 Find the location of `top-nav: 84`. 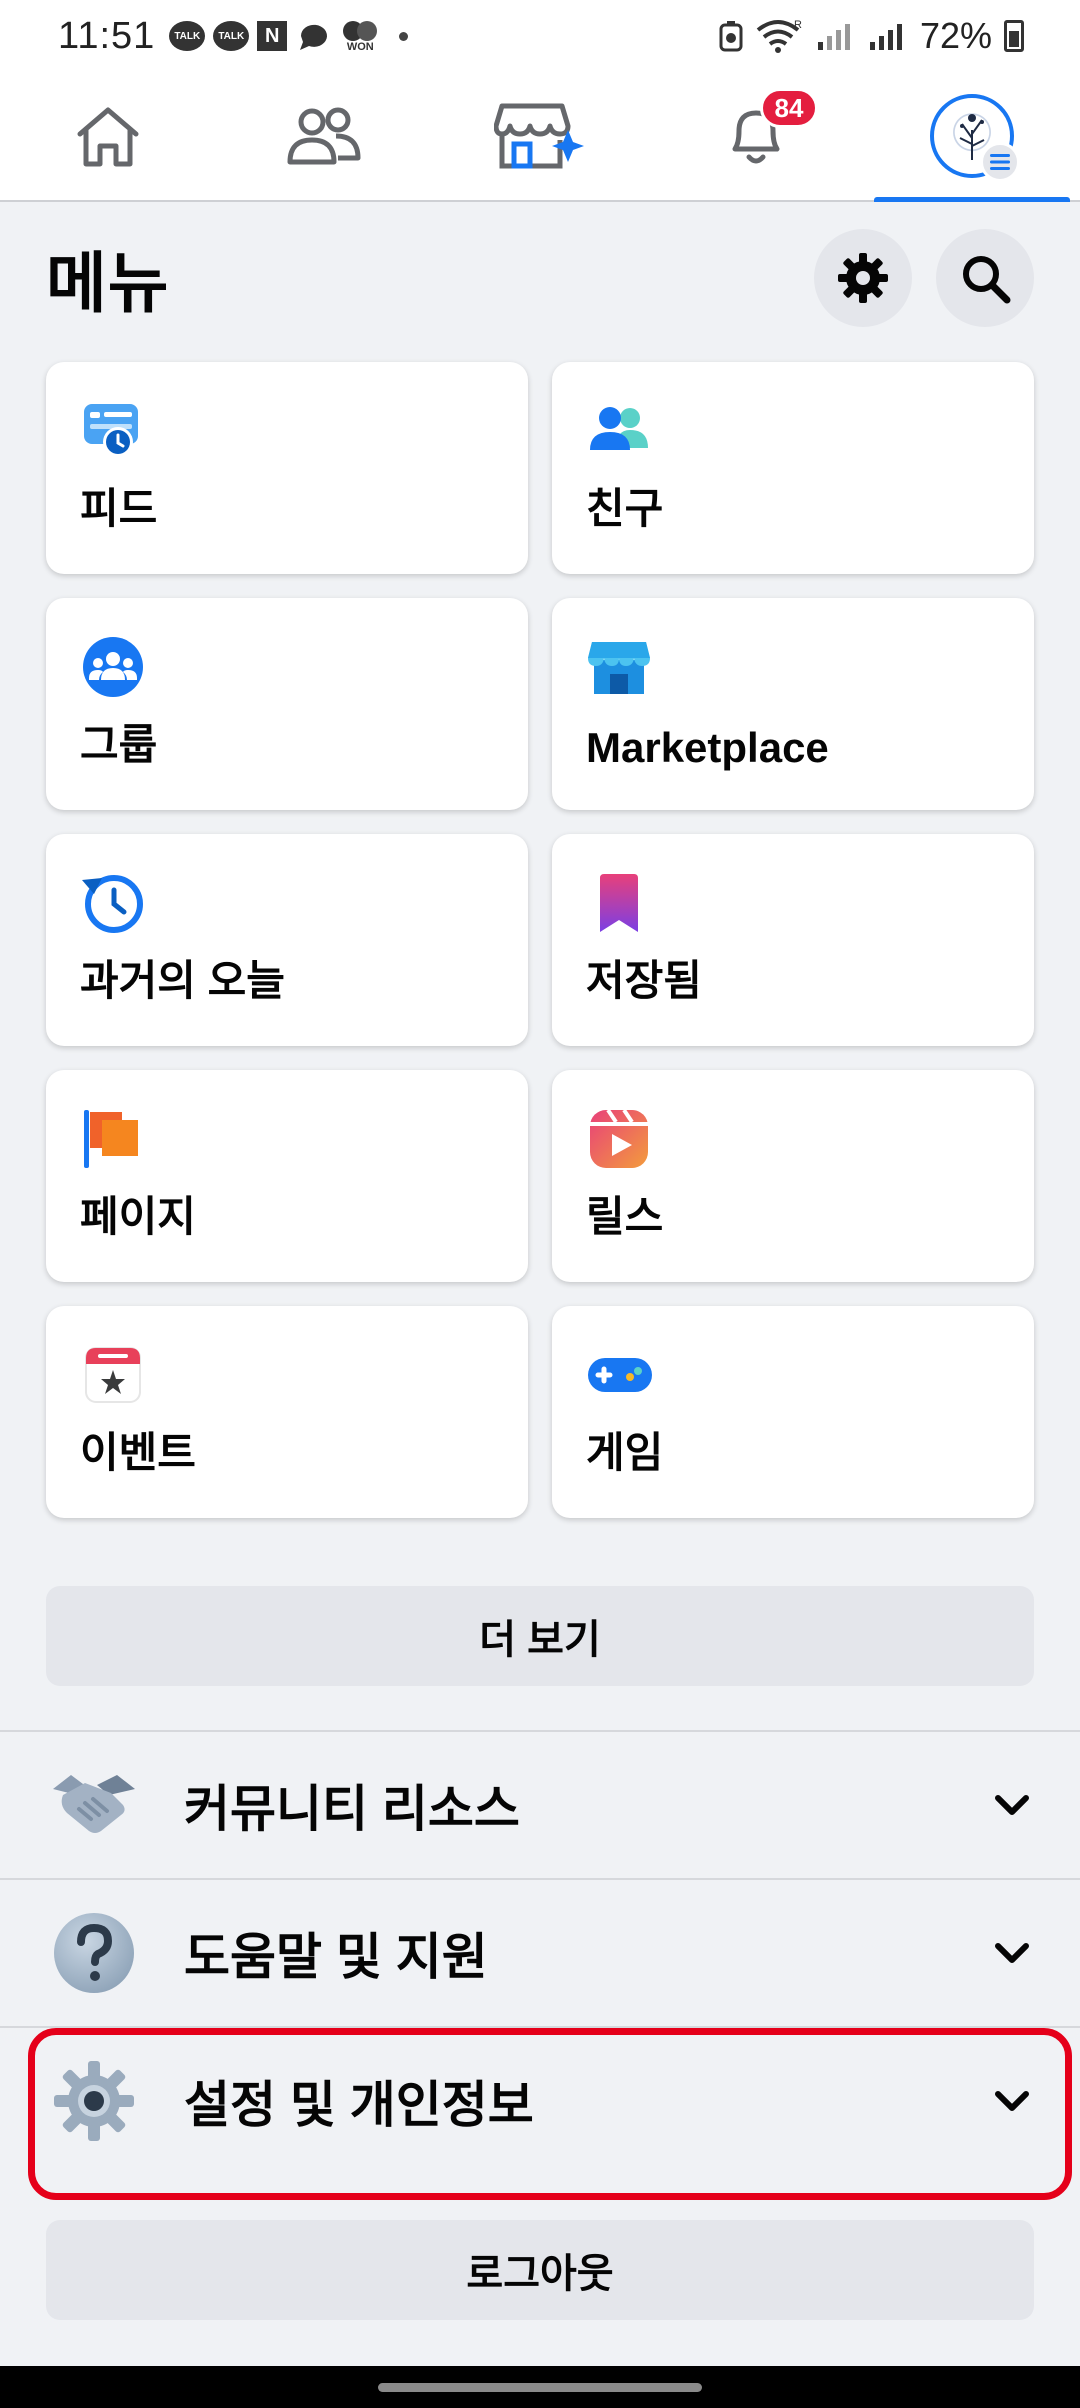

top-nav: 84 is located at coordinates (540, 137).